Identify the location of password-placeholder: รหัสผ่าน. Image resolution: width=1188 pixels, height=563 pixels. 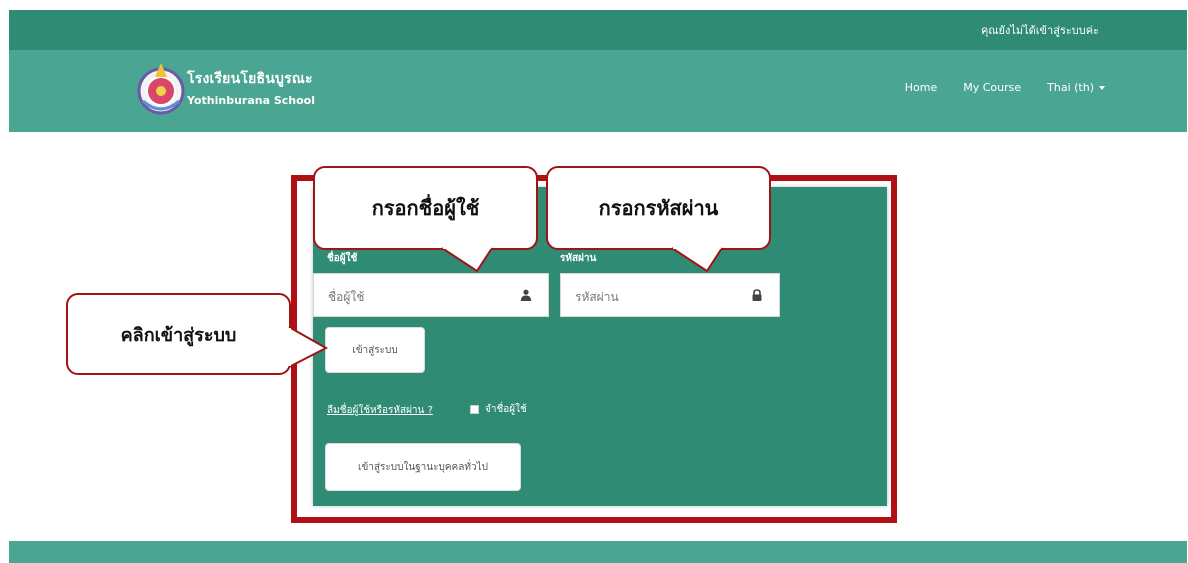
(597, 297).